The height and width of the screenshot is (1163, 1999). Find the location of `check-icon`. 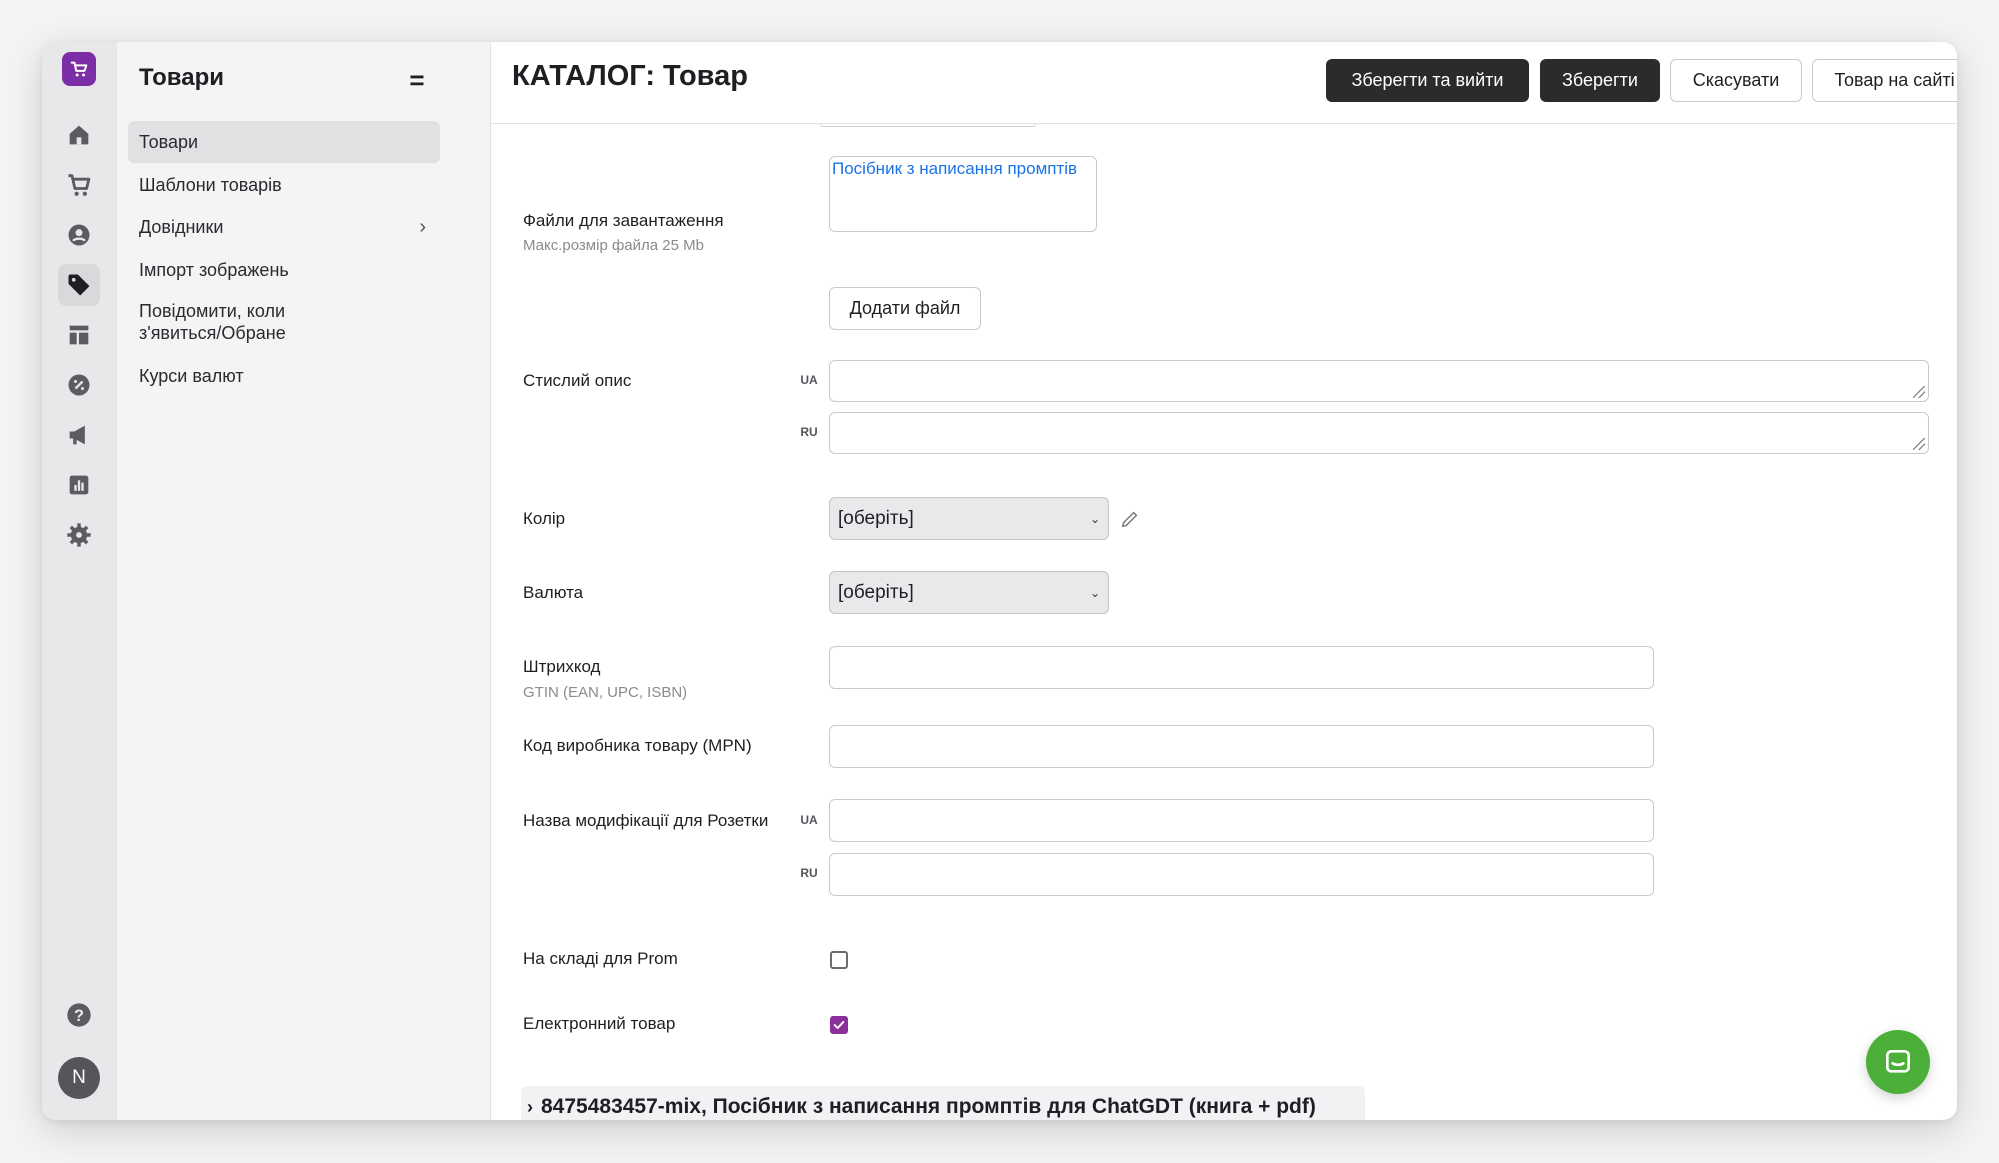

check-icon is located at coordinates (839, 1025).